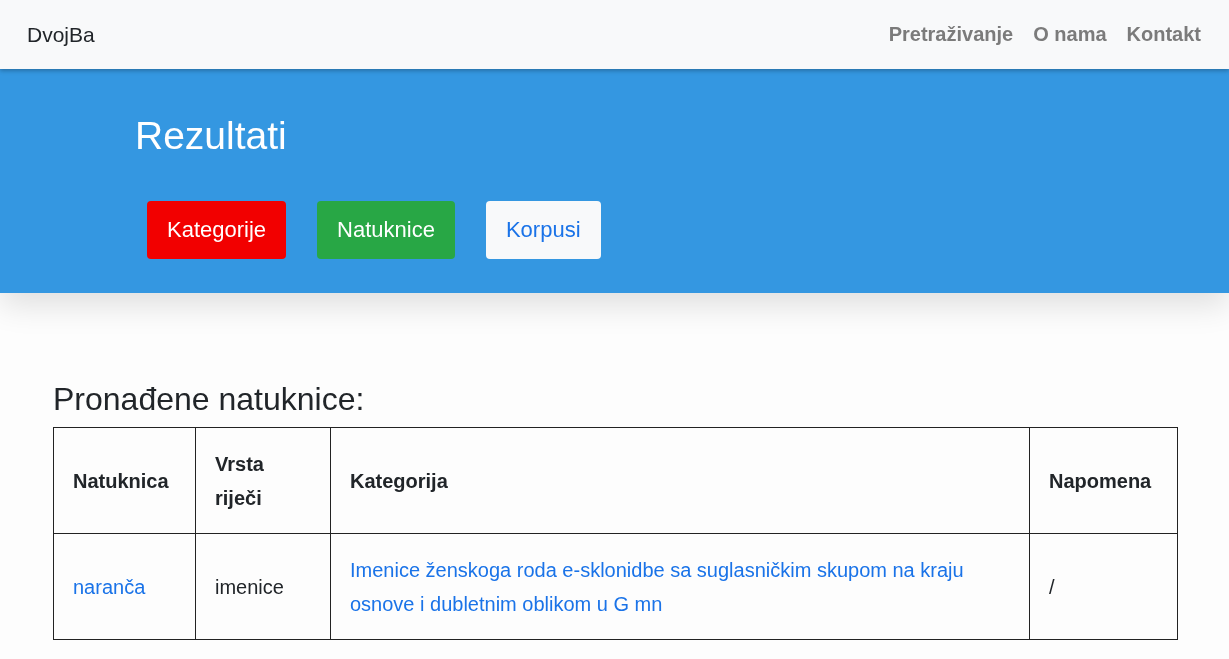 The height and width of the screenshot is (659, 1229). Describe the element at coordinates (1163, 34) in the screenshot. I see `nav-link: Kontakt` at that location.